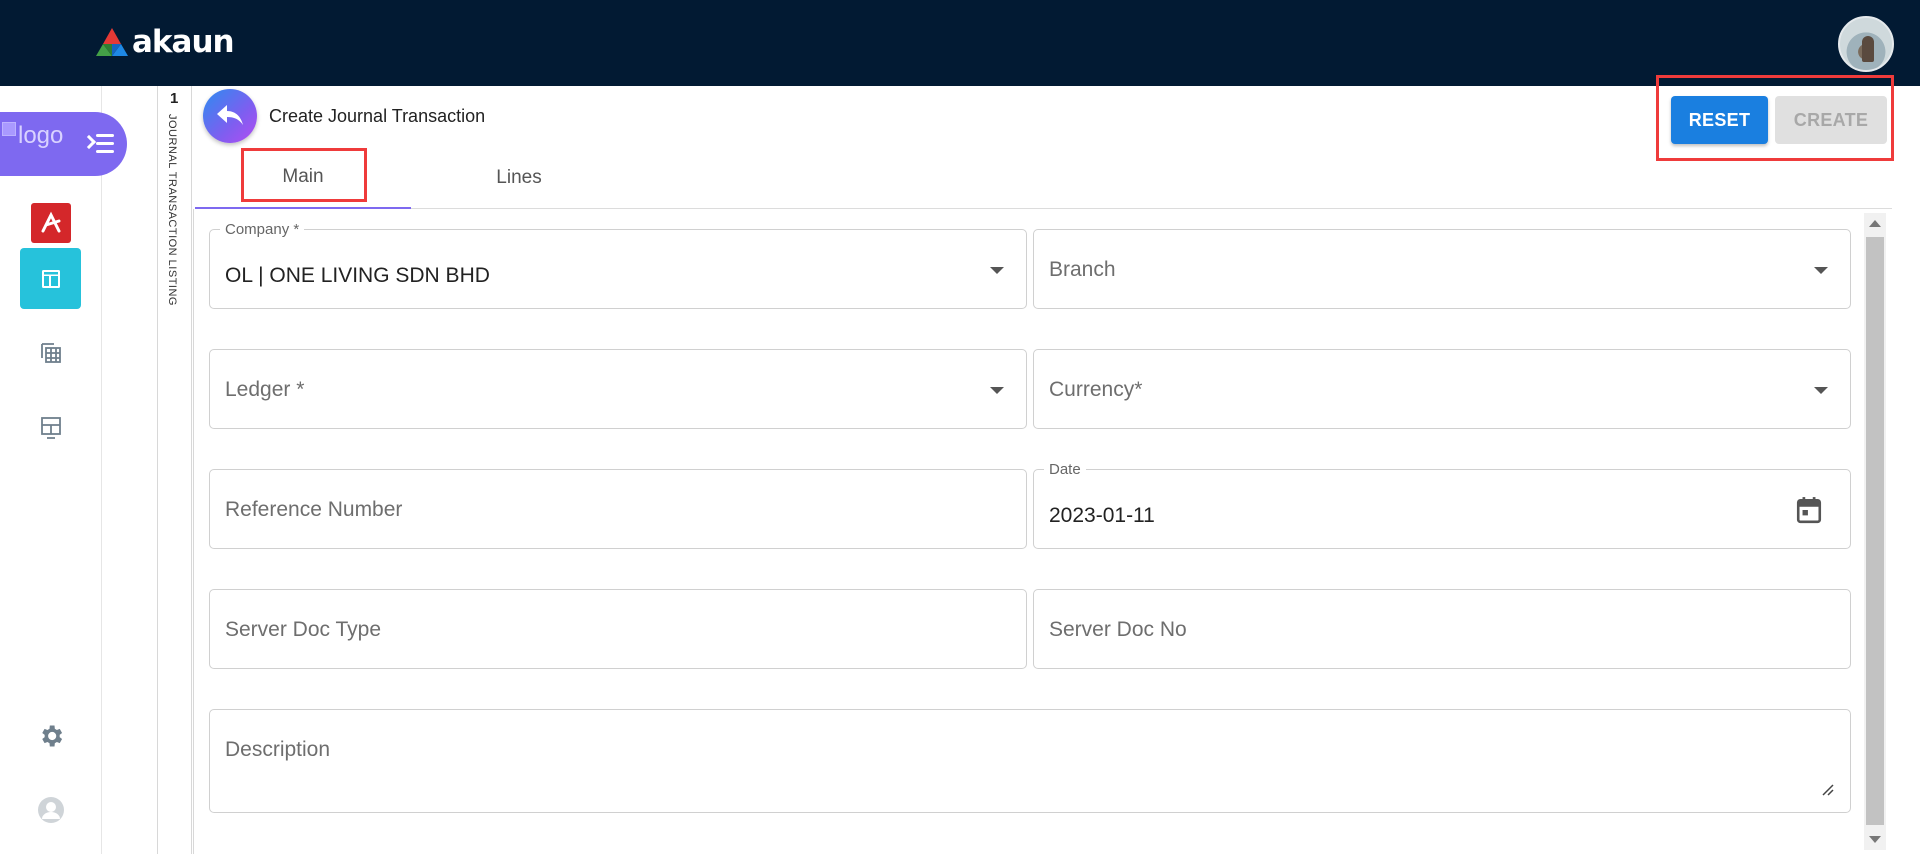 The width and height of the screenshot is (1920, 854). What do you see at coordinates (1866, 44) in the screenshot?
I see `avatar` at bounding box center [1866, 44].